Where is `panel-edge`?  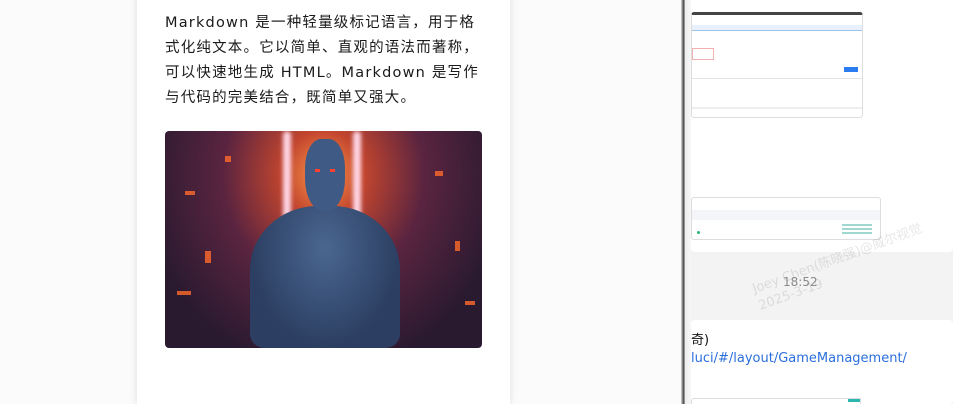 panel-edge is located at coordinates (686, 202).